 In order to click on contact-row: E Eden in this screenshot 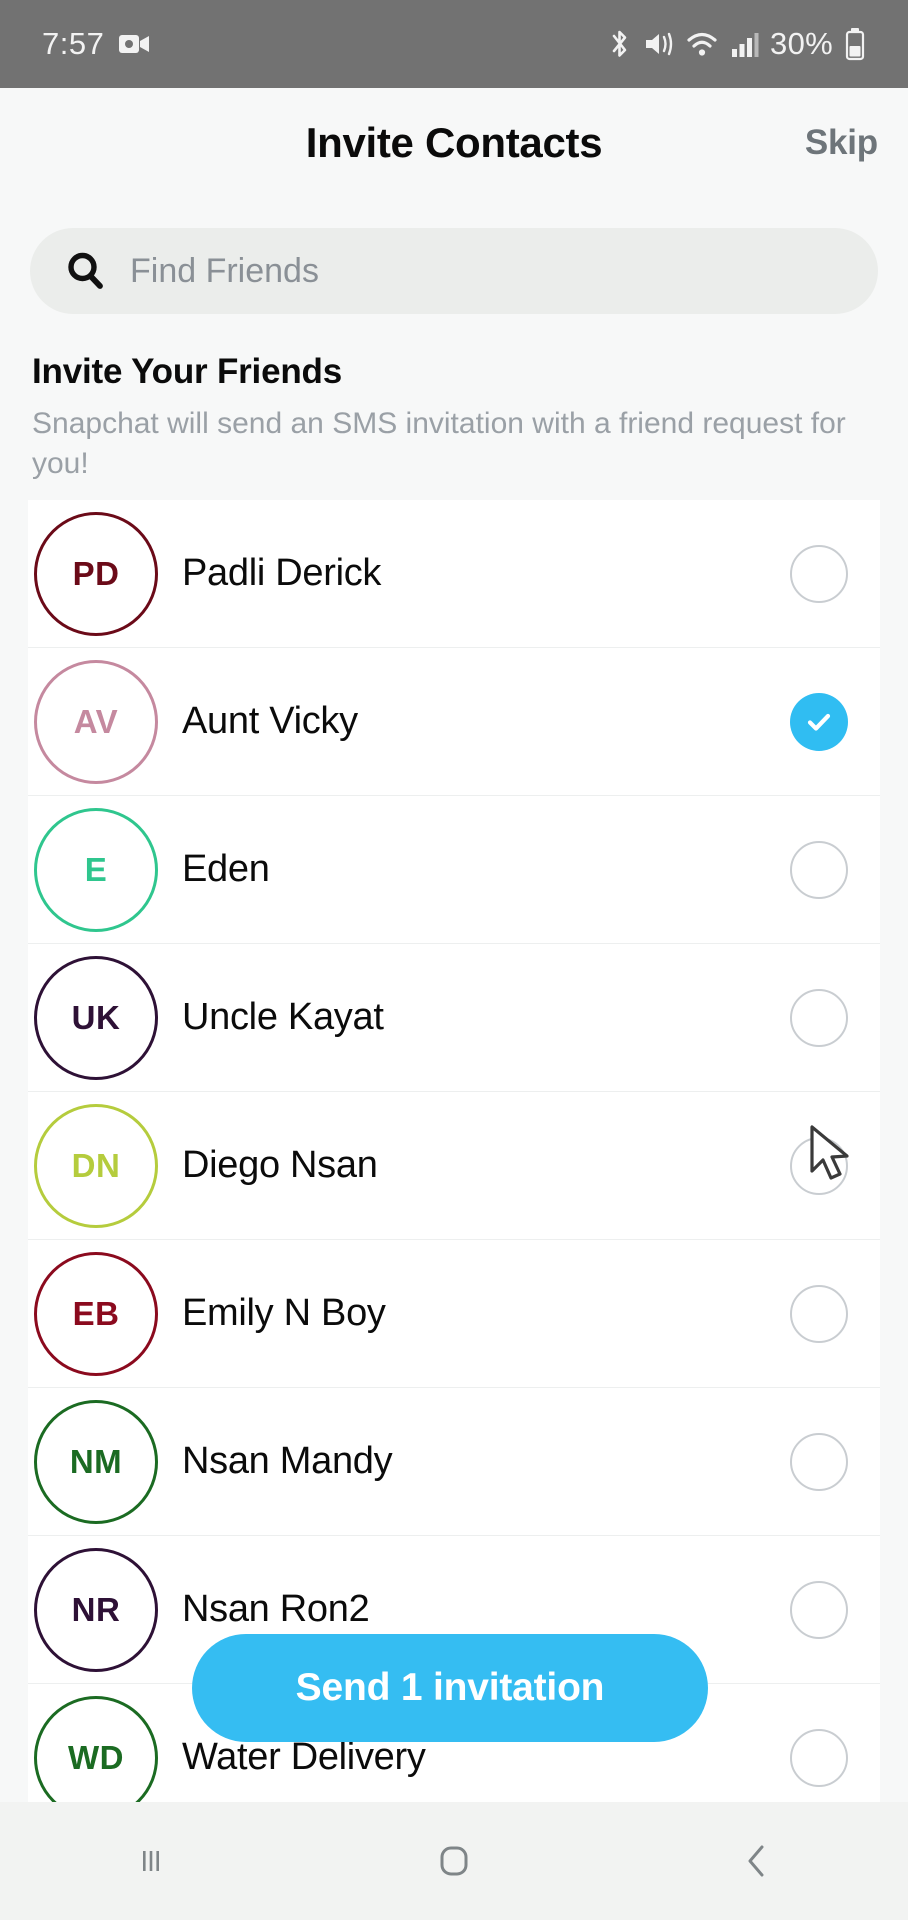, I will do `click(454, 870)`.